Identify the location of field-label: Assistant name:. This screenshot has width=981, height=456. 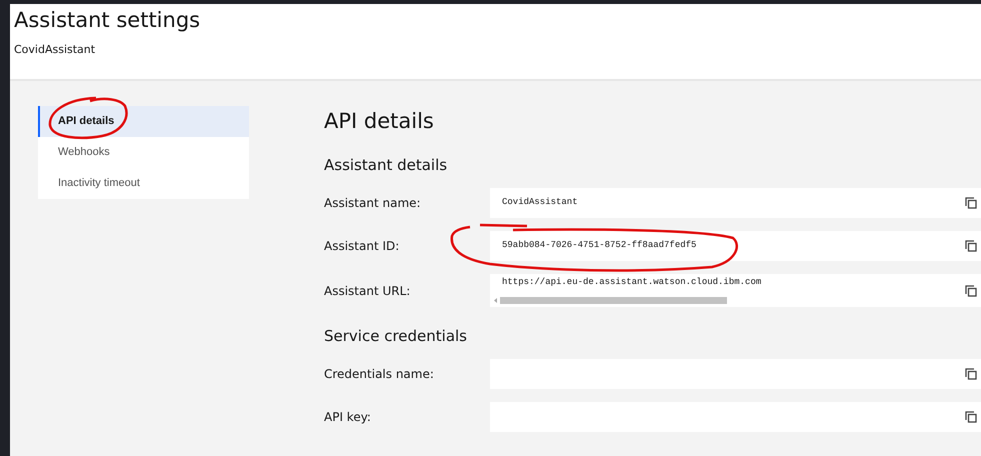
(373, 203).